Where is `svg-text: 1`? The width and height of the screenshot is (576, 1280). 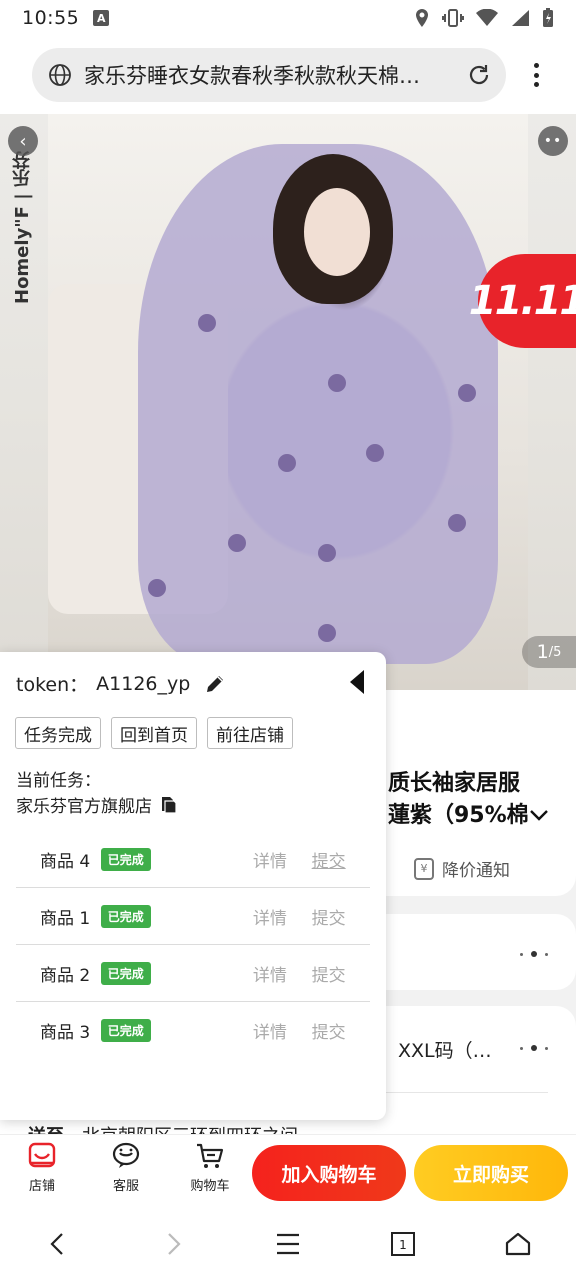
svg-text: 1 is located at coordinates (403, 1245).